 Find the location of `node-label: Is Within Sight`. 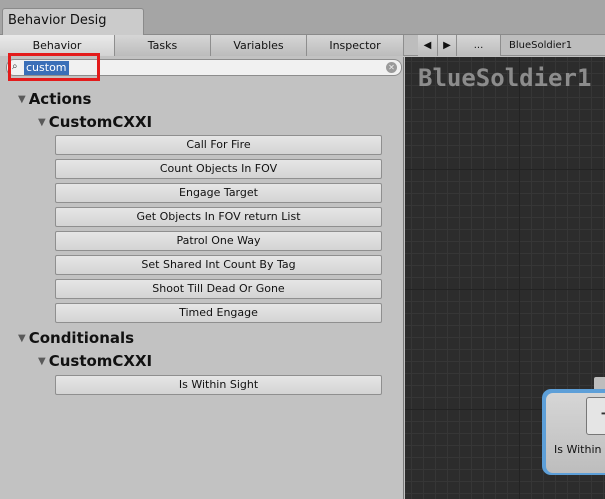

node-label: Is Within Sight is located at coordinates (579, 449).